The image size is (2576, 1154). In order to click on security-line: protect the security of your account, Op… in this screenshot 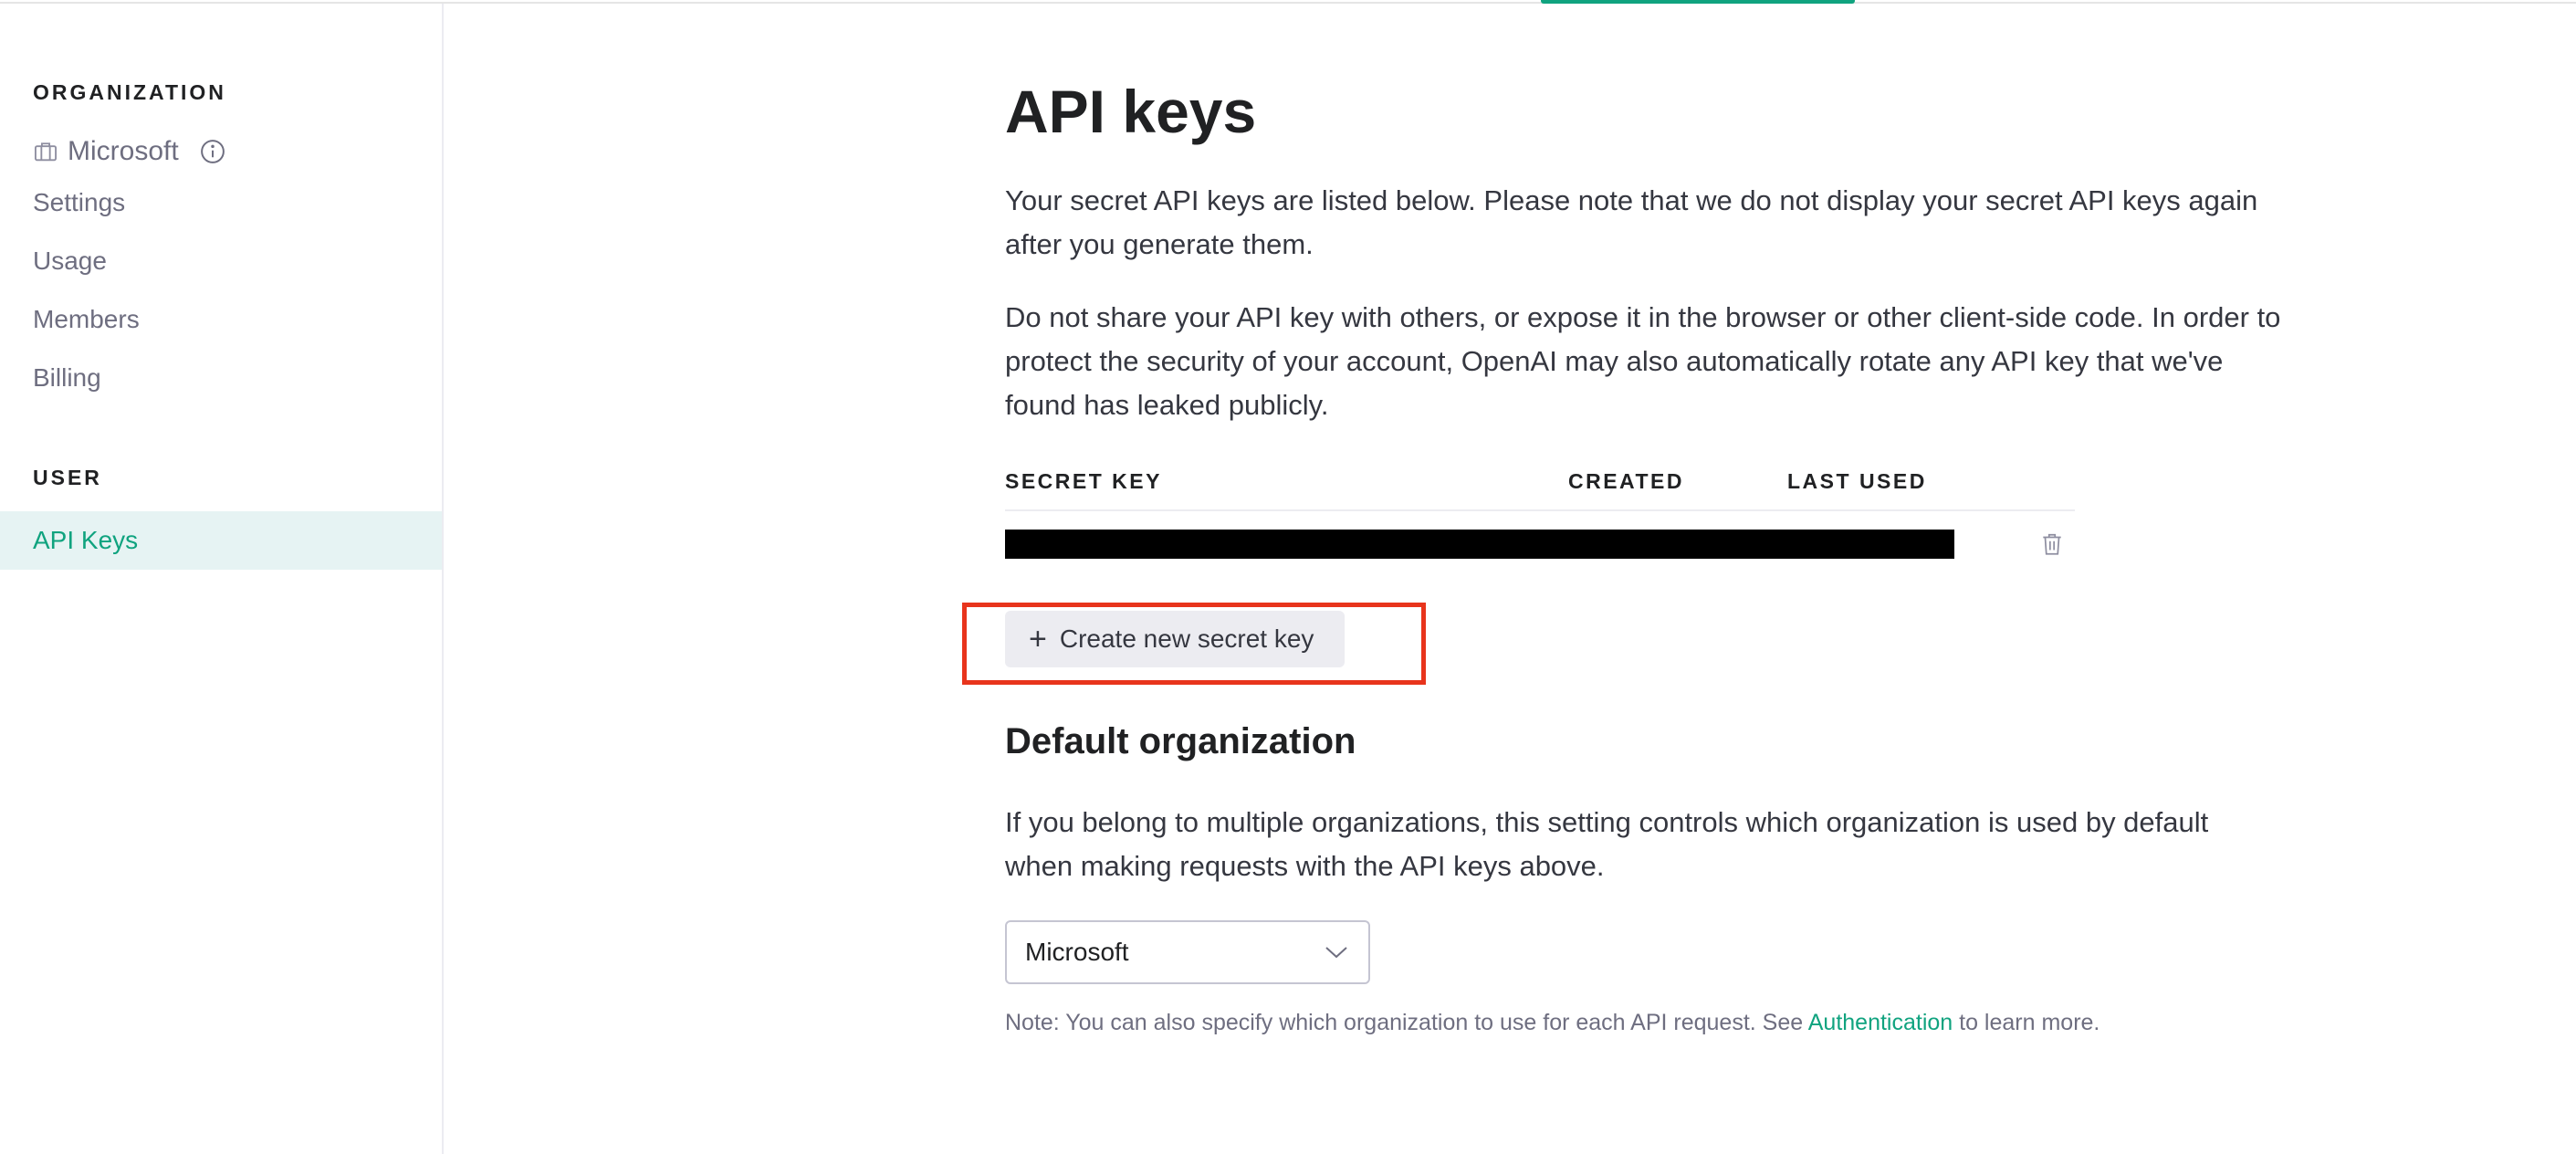, I will do `click(1614, 361)`.